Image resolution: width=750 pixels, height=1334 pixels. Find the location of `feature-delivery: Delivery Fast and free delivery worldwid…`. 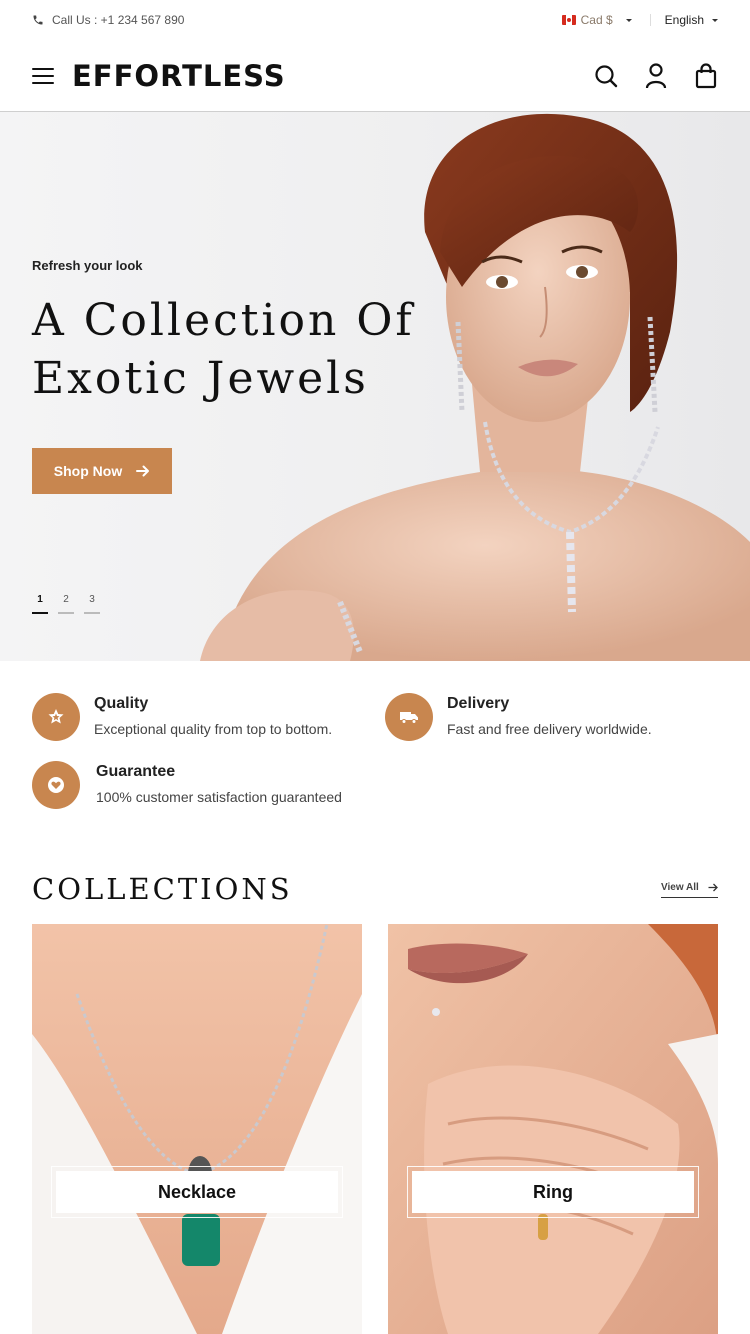

feature-delivery: Delivery Fast and free delivery worldwid… is located at coordinates (518, 717).